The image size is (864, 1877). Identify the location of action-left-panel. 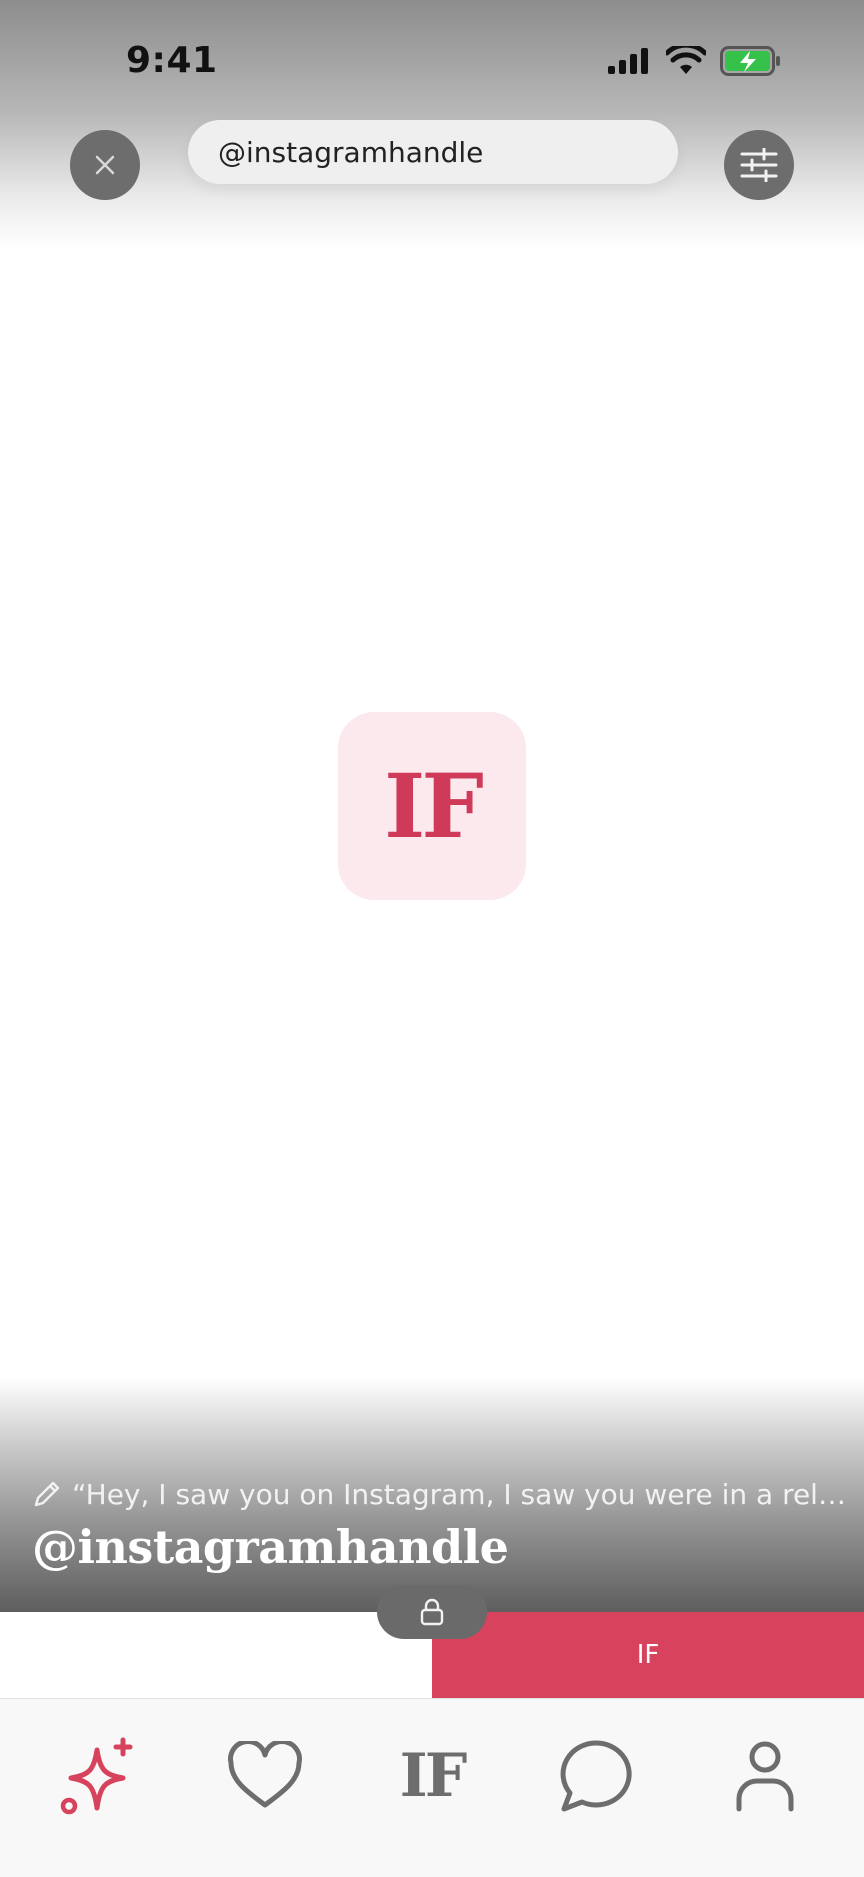
(216, 1655).